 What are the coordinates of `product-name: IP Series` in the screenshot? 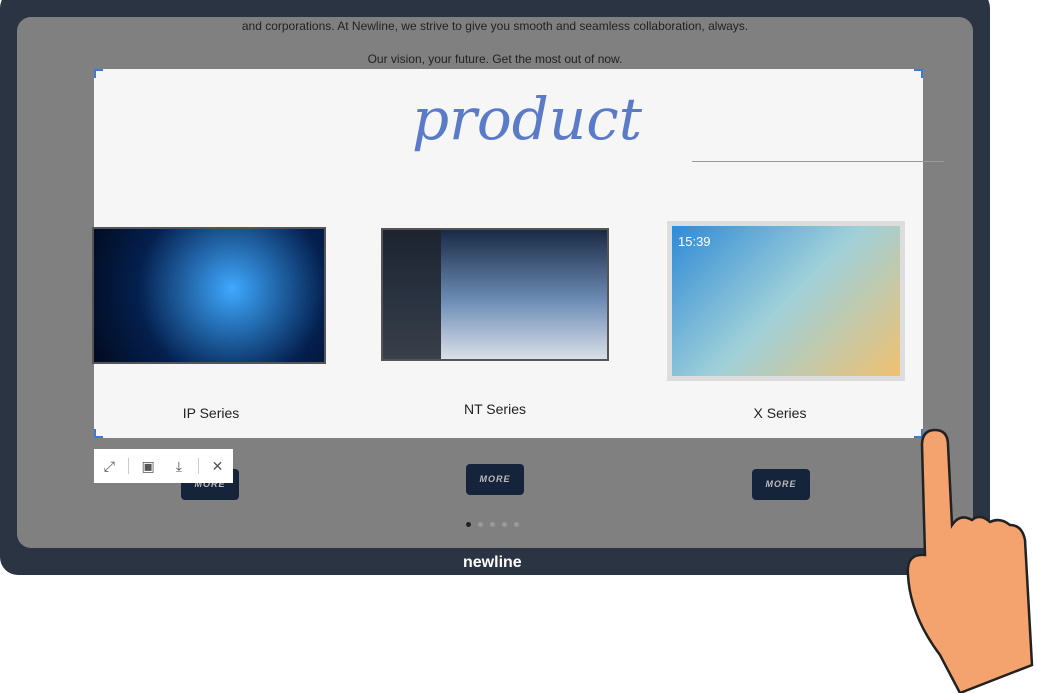 It's located at (211, 413).